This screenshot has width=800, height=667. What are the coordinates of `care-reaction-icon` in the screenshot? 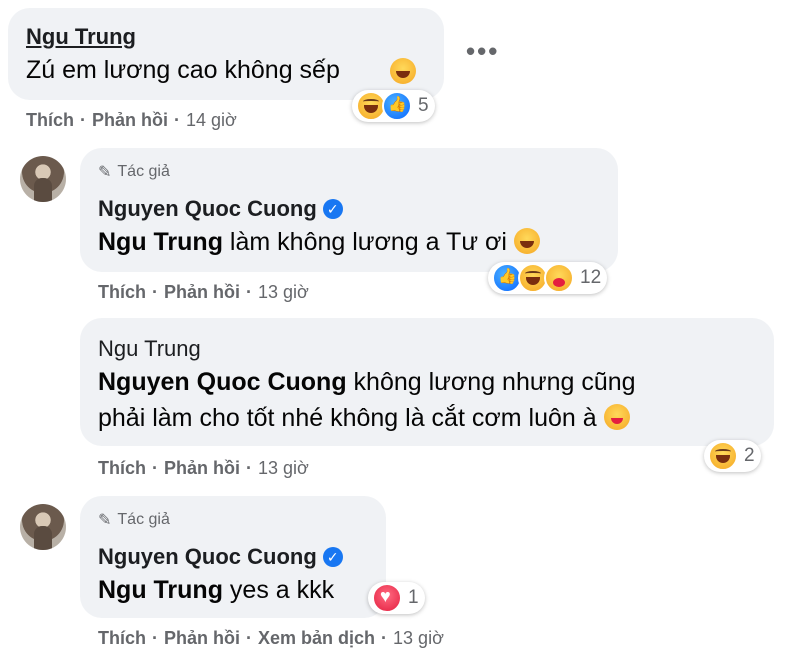 It's located at (559, 278).